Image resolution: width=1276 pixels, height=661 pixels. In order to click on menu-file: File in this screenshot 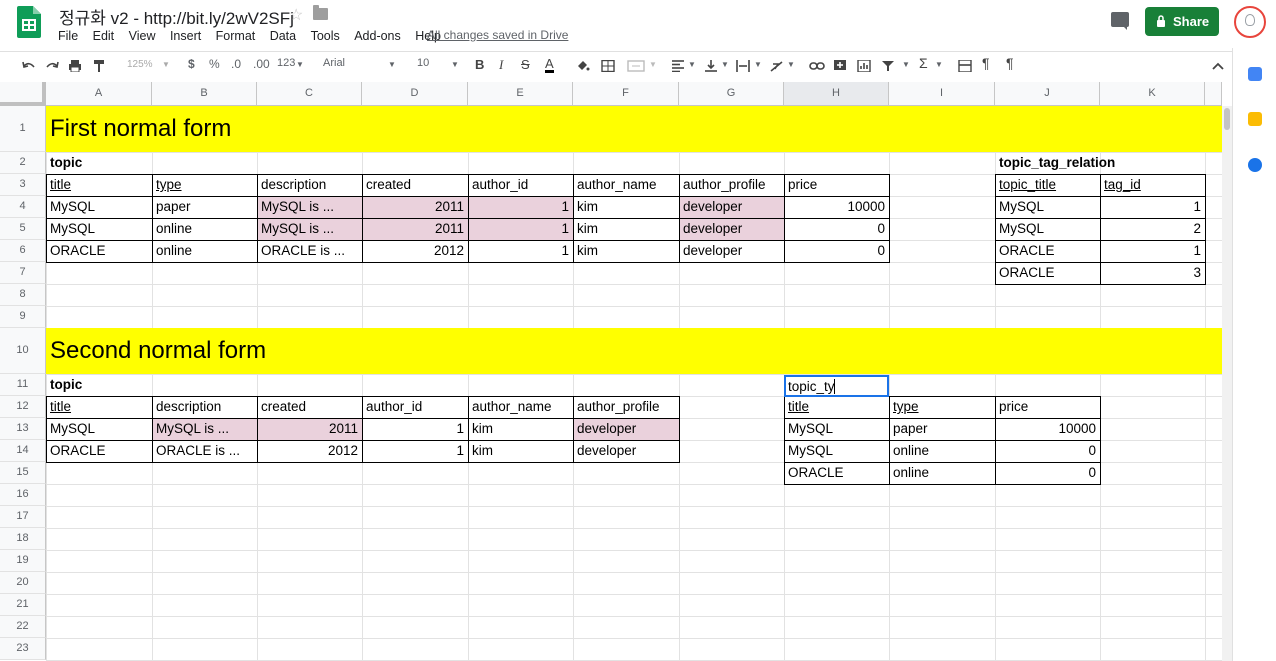, I will do `click(68, 36)`.